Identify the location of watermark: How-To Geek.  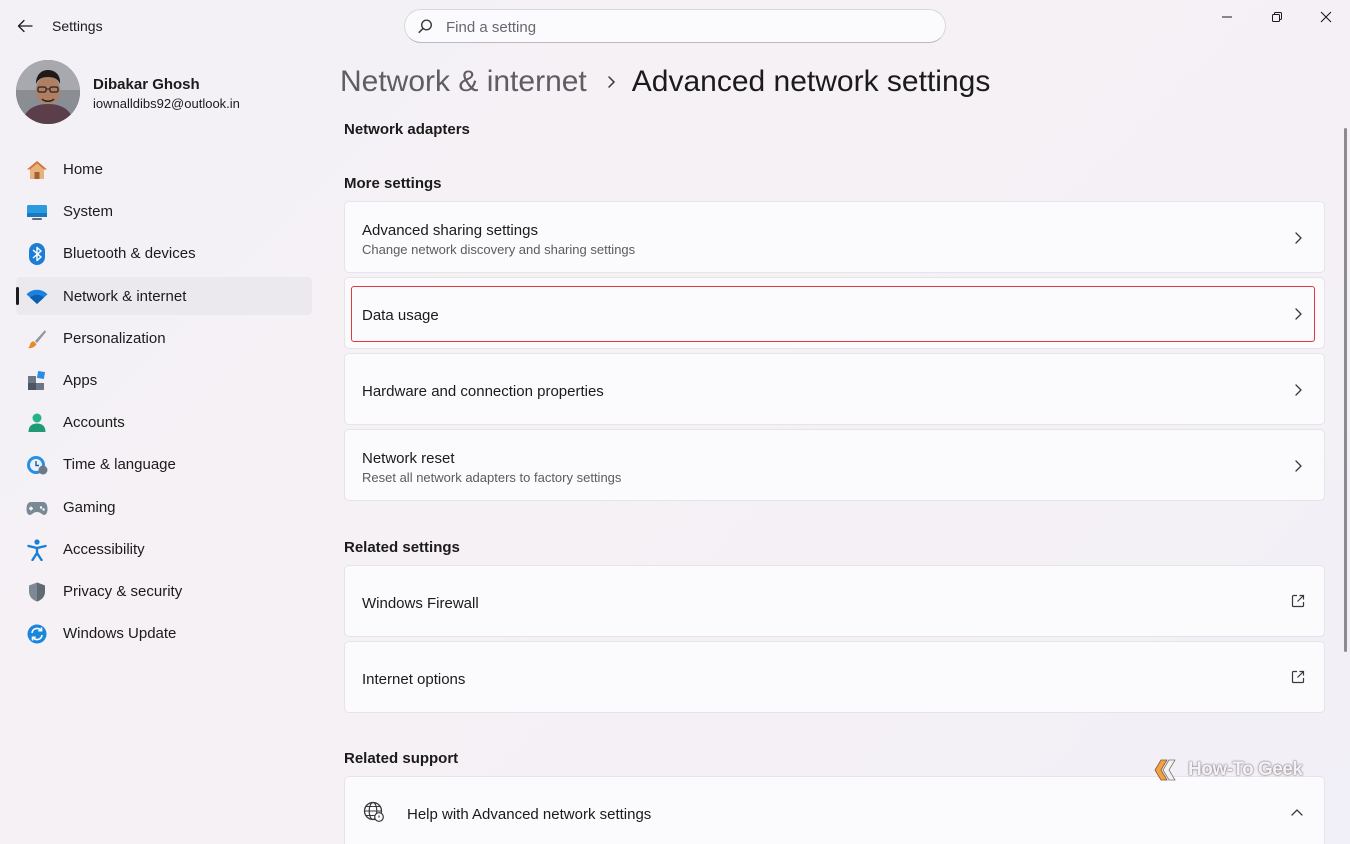
(1228, 770).